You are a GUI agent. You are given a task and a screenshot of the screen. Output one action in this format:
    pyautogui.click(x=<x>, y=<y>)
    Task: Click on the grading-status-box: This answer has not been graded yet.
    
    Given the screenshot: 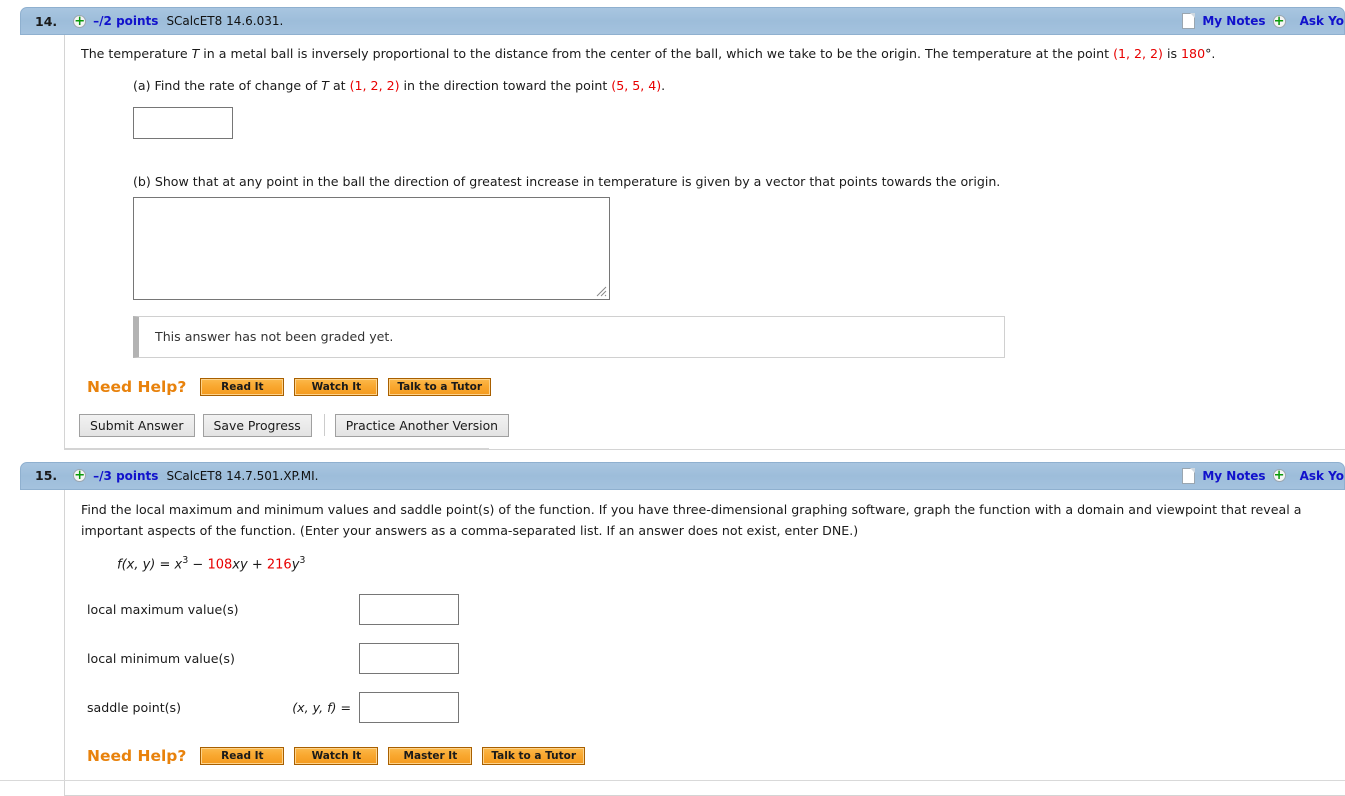 What is the action you would take?
    pyautogui.click(x=569, y=336)
    